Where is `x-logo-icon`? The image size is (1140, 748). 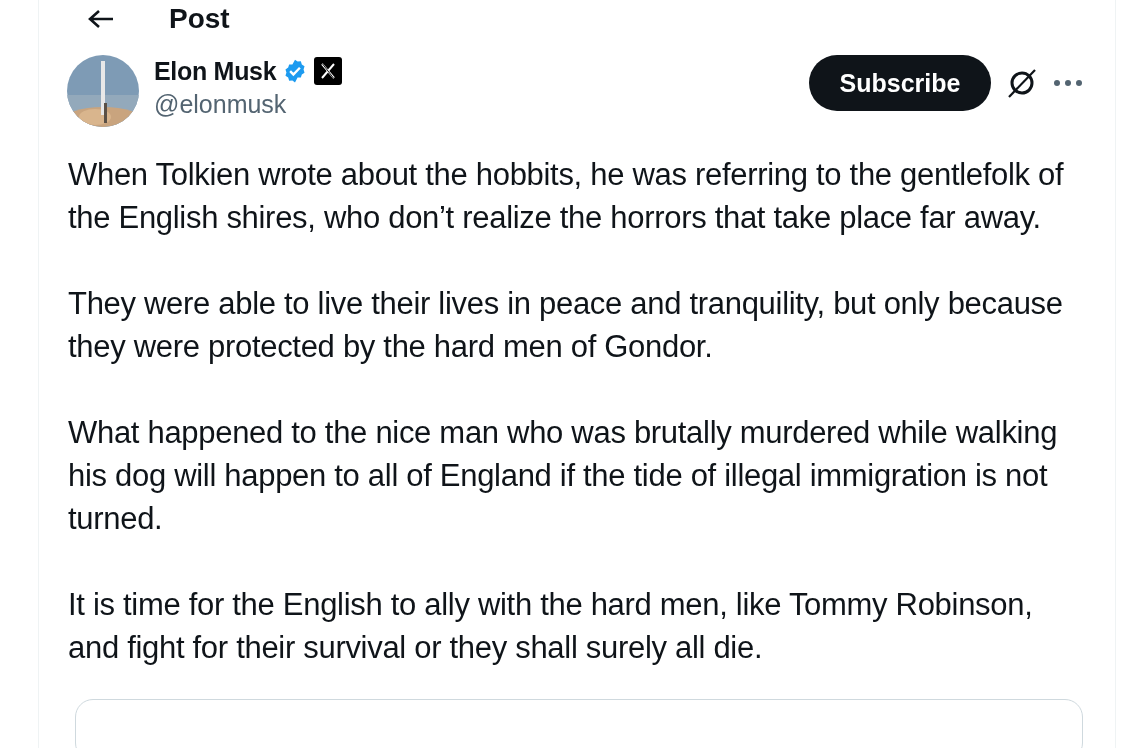
x-logo-icon is located at coordinates (328, 71).